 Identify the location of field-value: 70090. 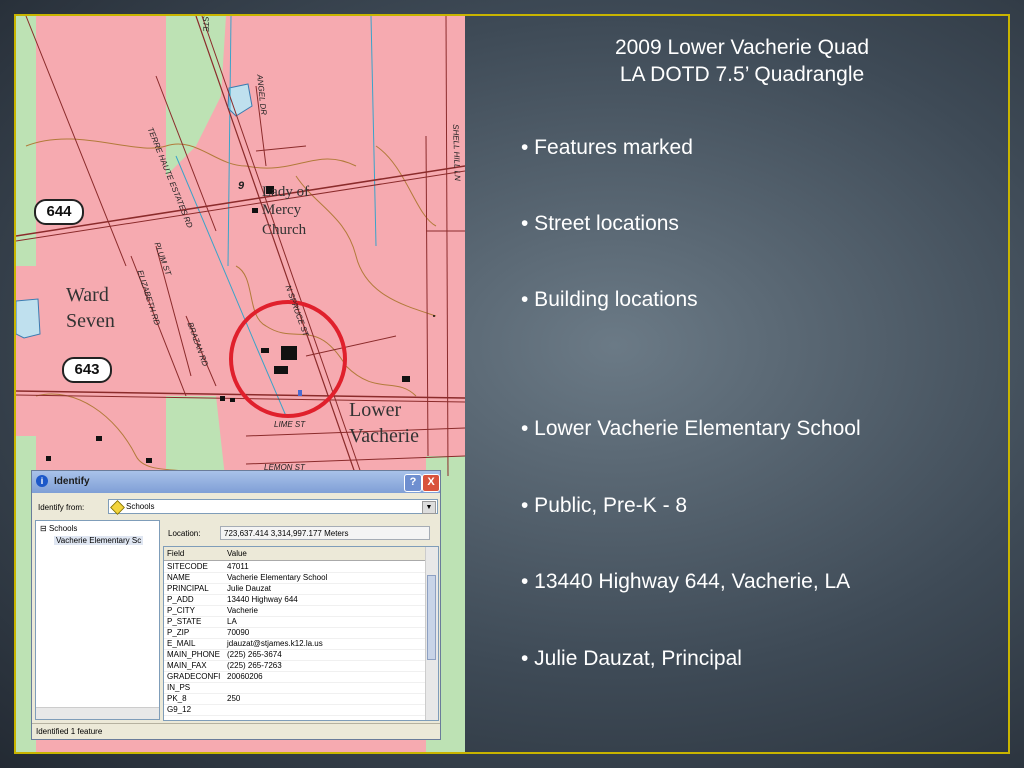
(238, 632).